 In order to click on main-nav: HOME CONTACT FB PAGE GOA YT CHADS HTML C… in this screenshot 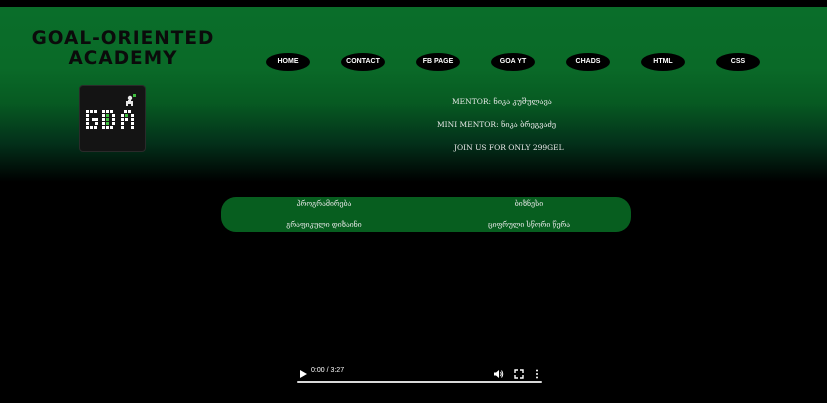, I will do `click(515, 62)`.